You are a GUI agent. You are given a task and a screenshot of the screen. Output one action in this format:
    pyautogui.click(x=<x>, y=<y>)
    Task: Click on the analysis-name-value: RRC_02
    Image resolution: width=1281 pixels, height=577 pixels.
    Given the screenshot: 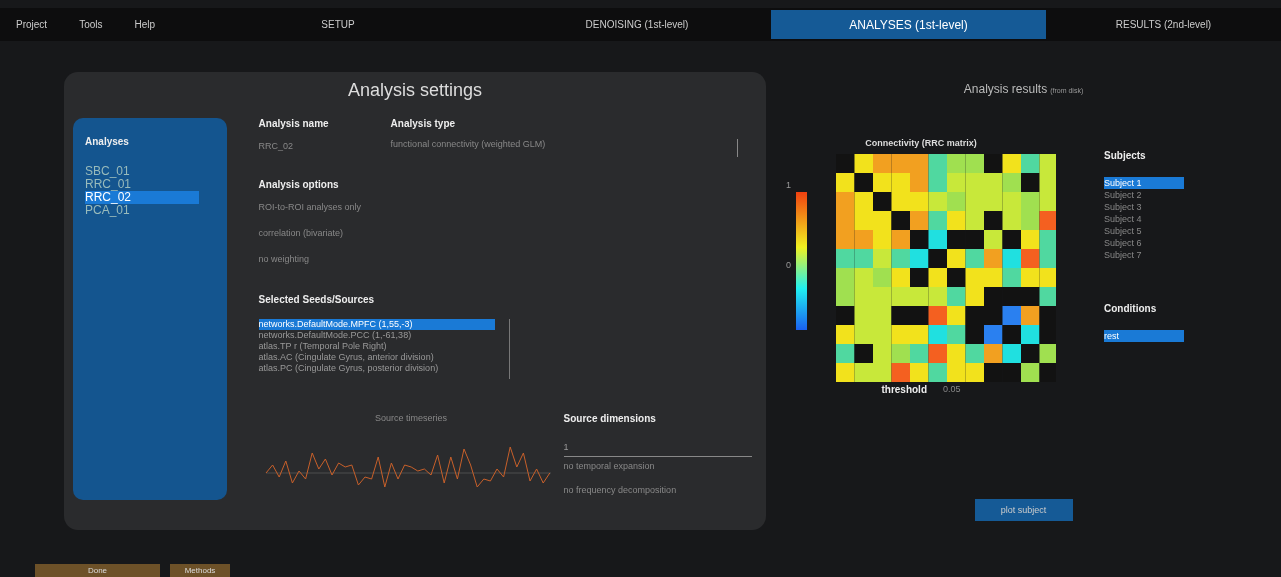 What is the action you would take?
    pyautogui.click(x=276, y=146)
    